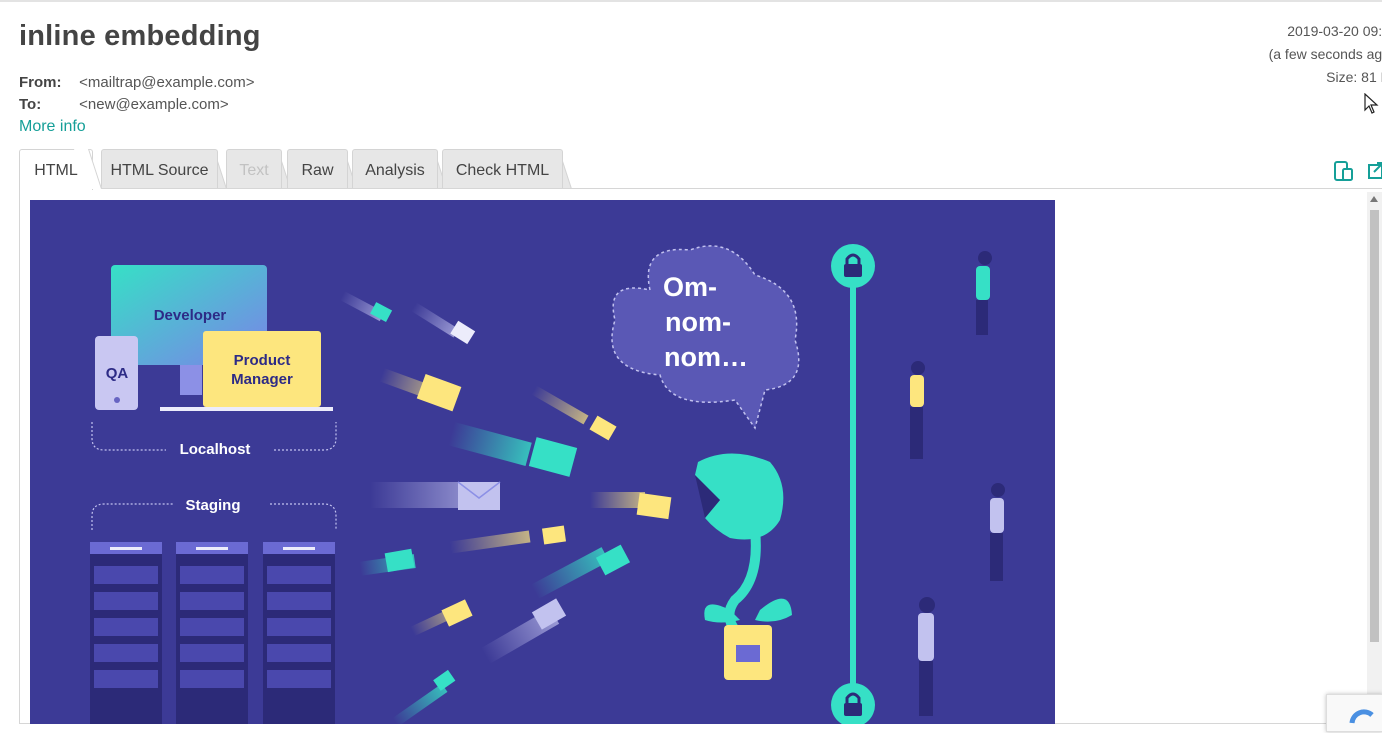 This screenshot has width=1382, height=733. Describe the element at coordinates (1371, 103) in the screenshot. I see `mouse-cursor-icon` at that location.